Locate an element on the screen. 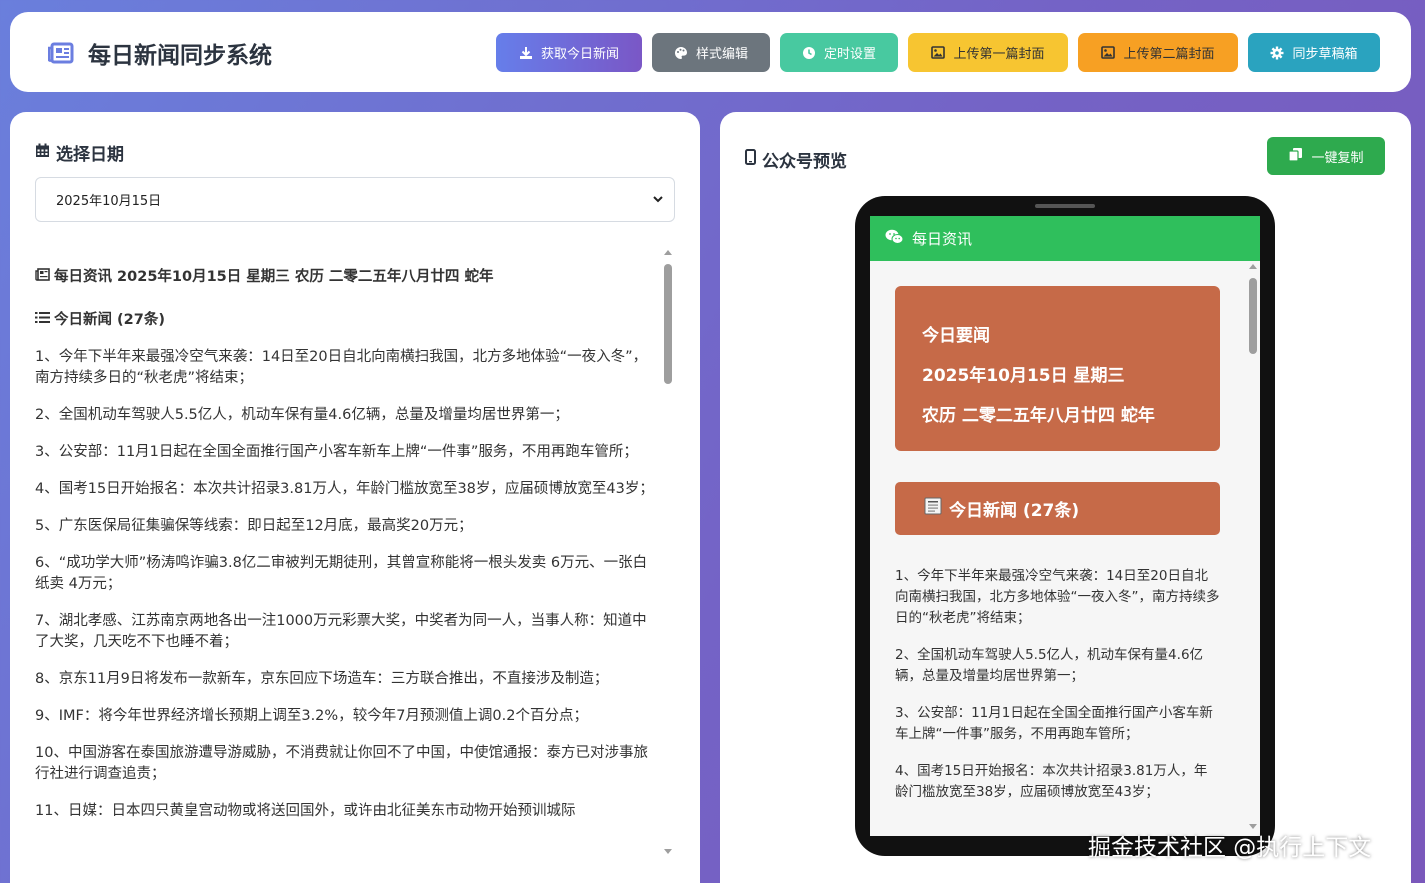 The width and height of the screenshot is (1425, 883). list-icon is located at coordinates (42, 320).